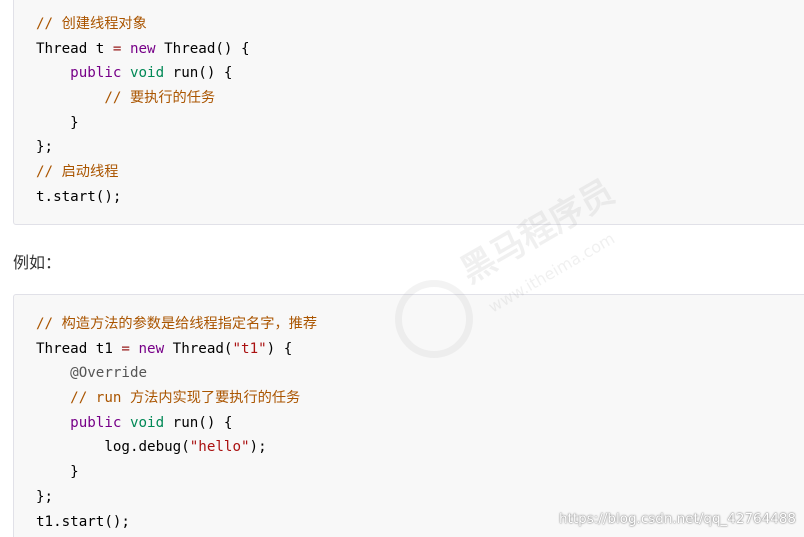 The height and width of the screenshot is (537, 804). I want to click on code-line: log.debug("hello");, so click(176, 447).